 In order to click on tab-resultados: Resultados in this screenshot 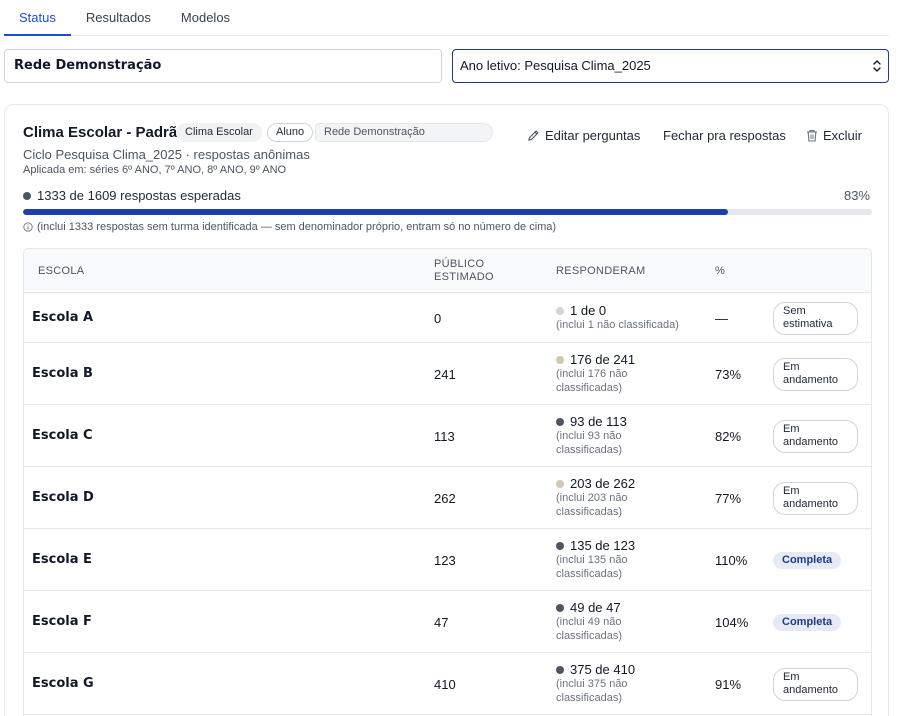, I will do `click(118, 18)`.